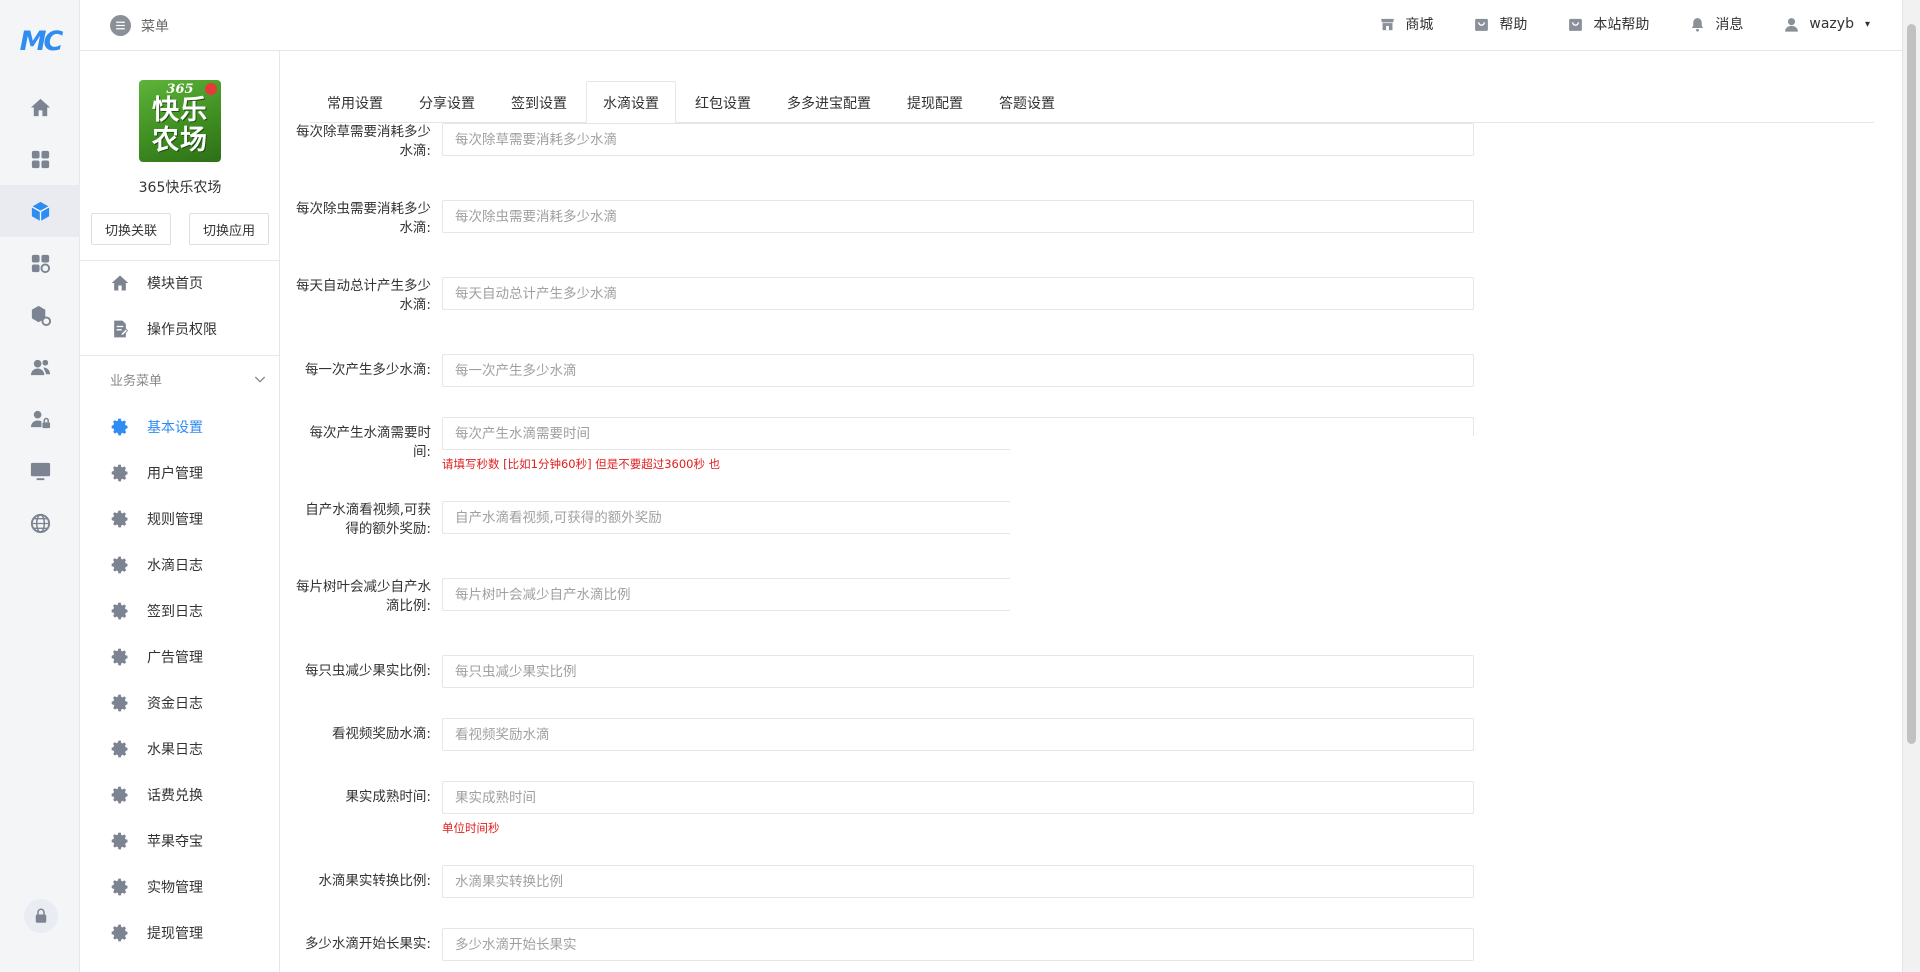 This screenshot has width=1920, height=972. Describe the element at coordinates (180, 473) in the screenshot. I see `nav-business-item: 用户管理` at that location.